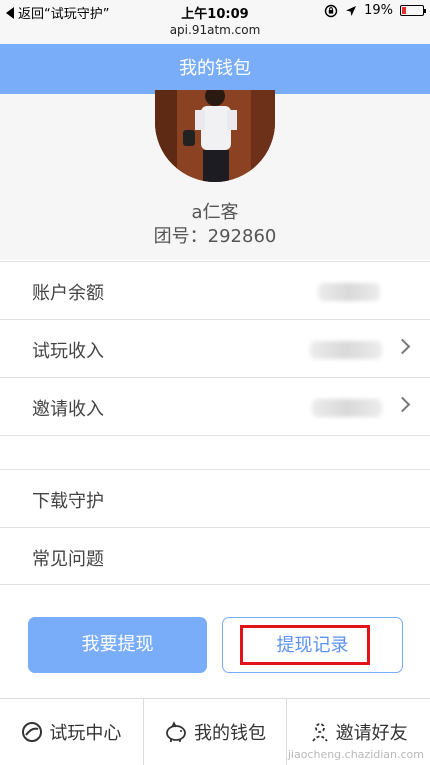  Describe the element at coordinates (85, 733) in the screenshot. I see `tab-label: 试玩中心` at that location.